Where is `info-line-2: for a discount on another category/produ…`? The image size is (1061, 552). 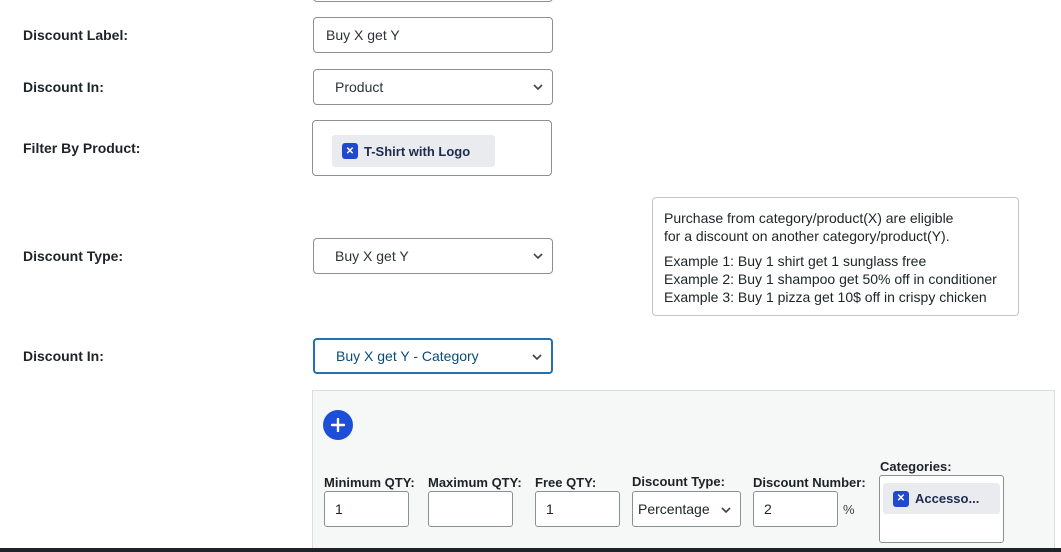 info-line-2: for a discount on another category/produ… is located at coordinates (807, 236).